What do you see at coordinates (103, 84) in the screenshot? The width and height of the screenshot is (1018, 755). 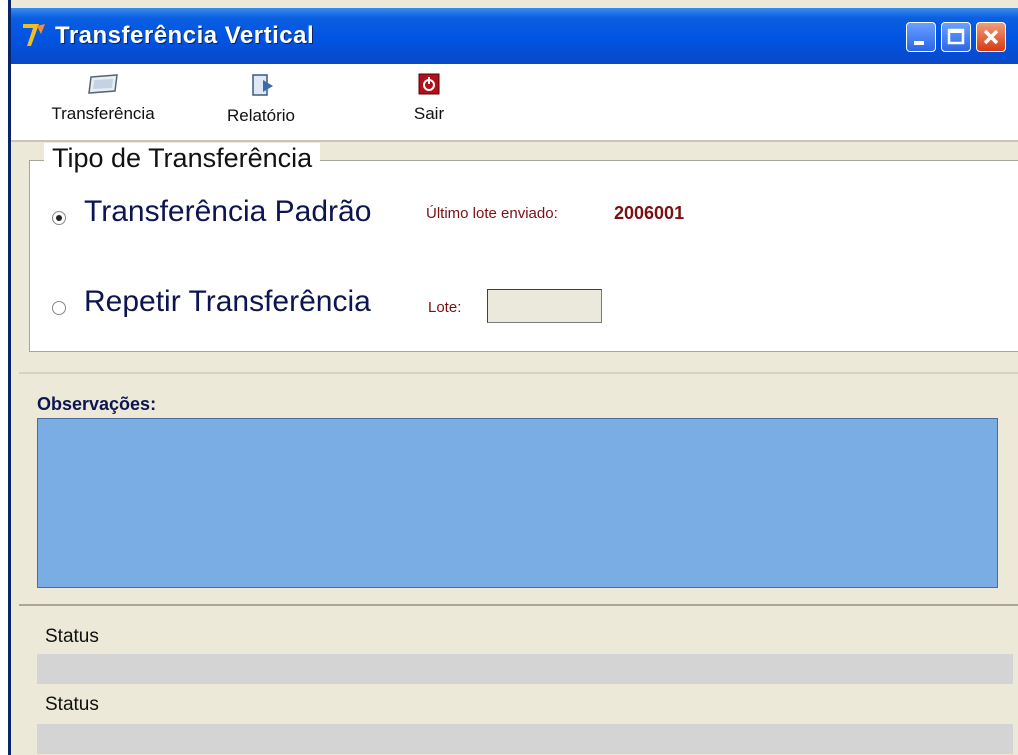 I see `transfer-icon` at bounding box center [103, 84].